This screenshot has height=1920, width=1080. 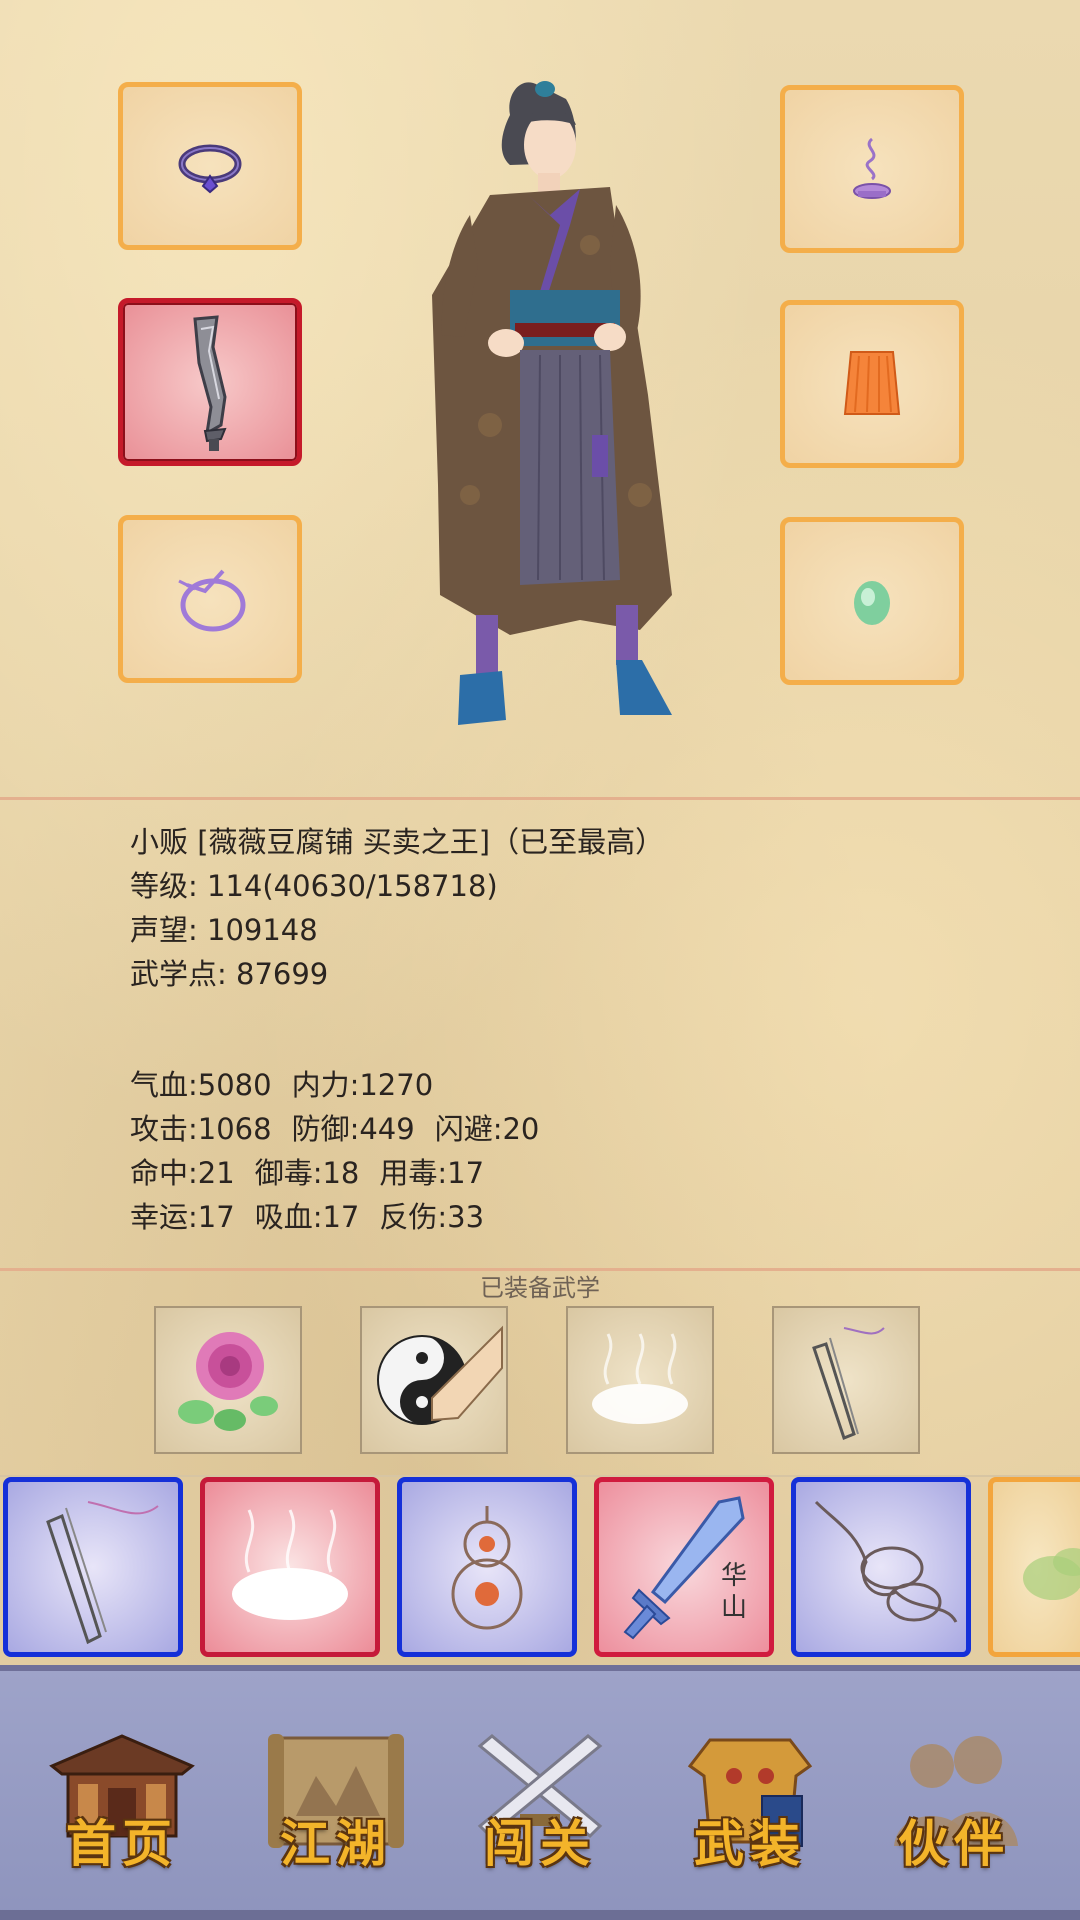 What do you see at coordinates (201, 1085) in the screenshot?
I see `stat-hp: 气血:5080` at bounding box center [201, 1085].